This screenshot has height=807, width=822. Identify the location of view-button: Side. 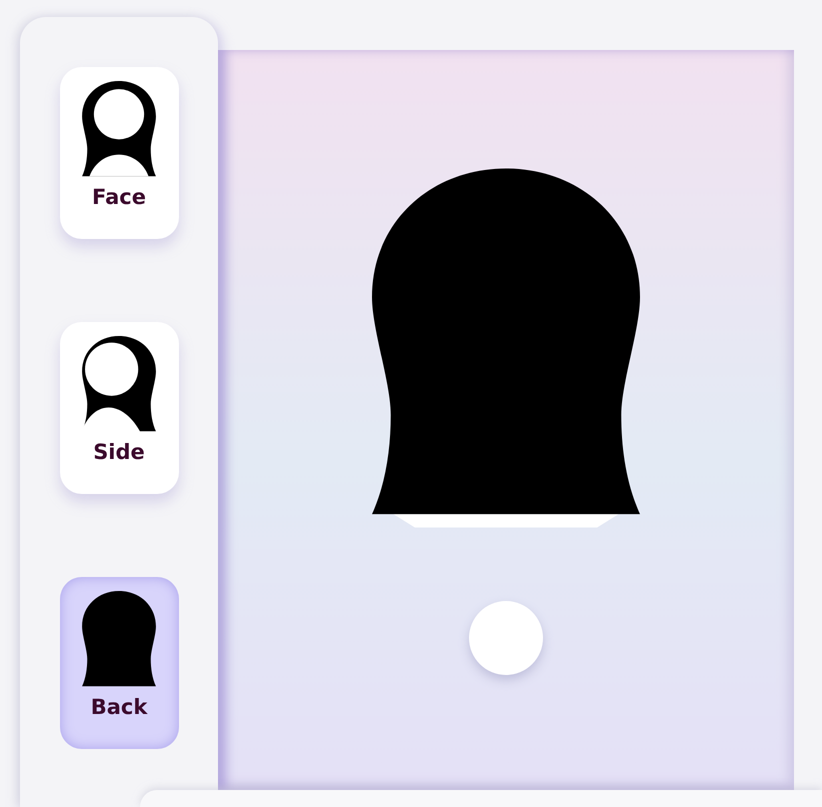
(119, 408).